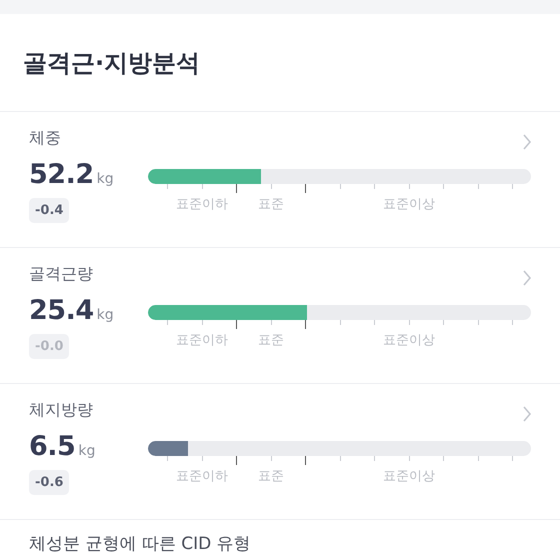 The height and width of the screenshot is (560, 560). Describe the element at coordinates (49, 482) in the screenshot. I see `change-badge: -0.6` at that location.